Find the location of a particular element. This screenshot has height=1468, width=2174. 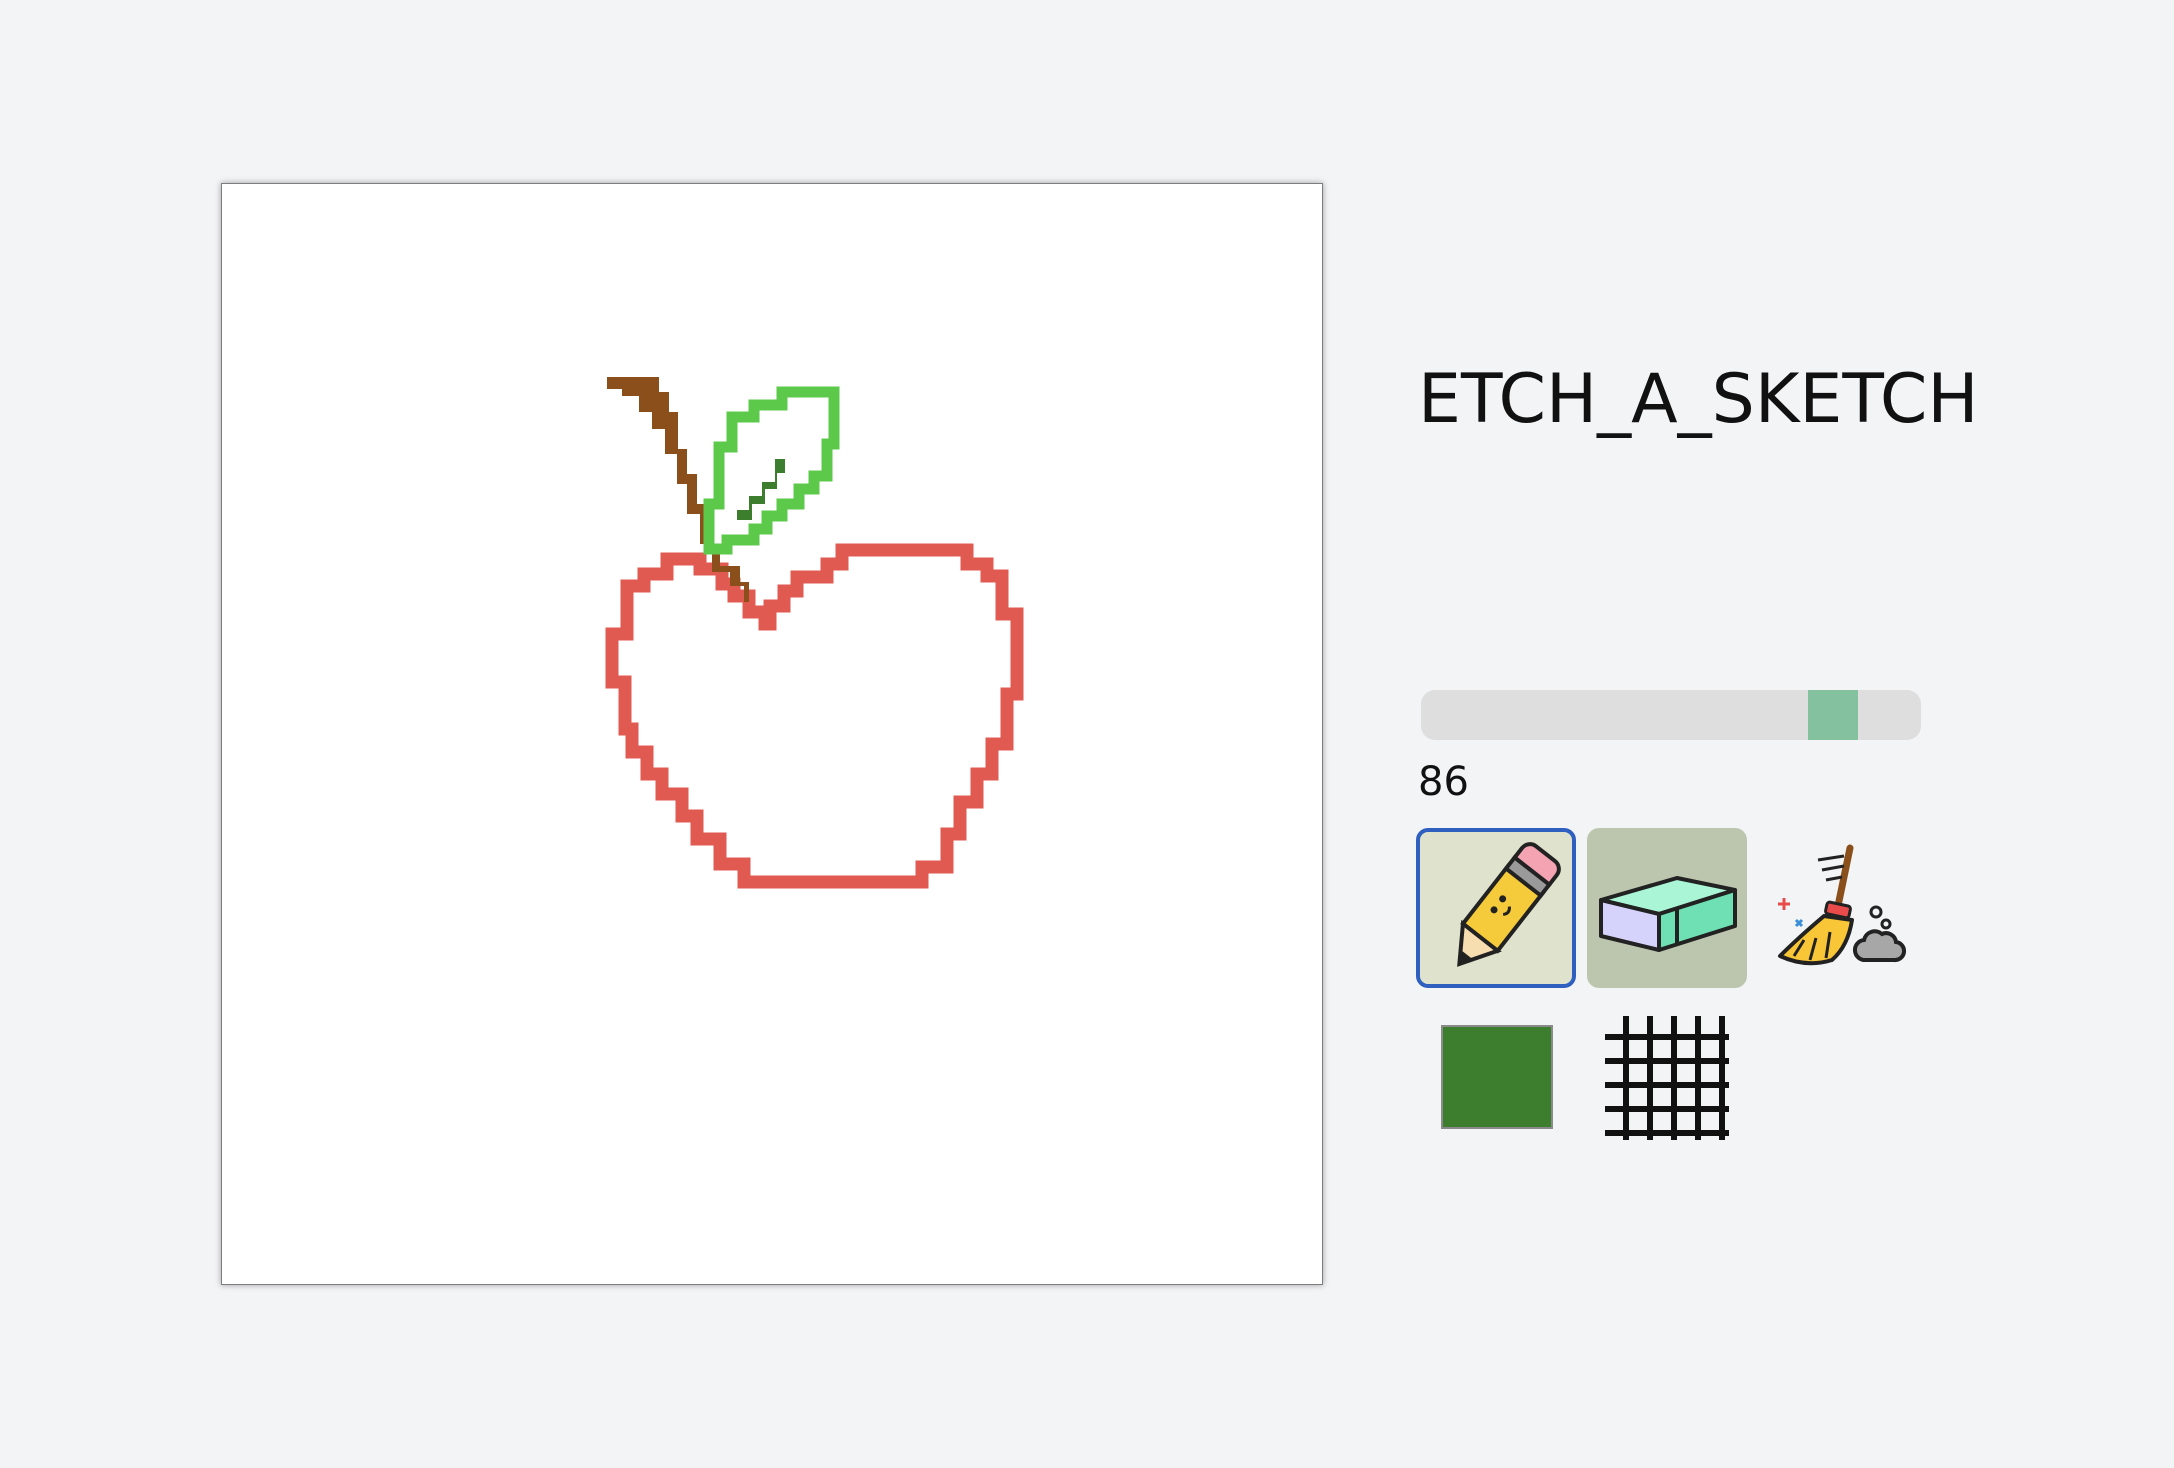

leaf-outline is located at coordinates (771, 470).